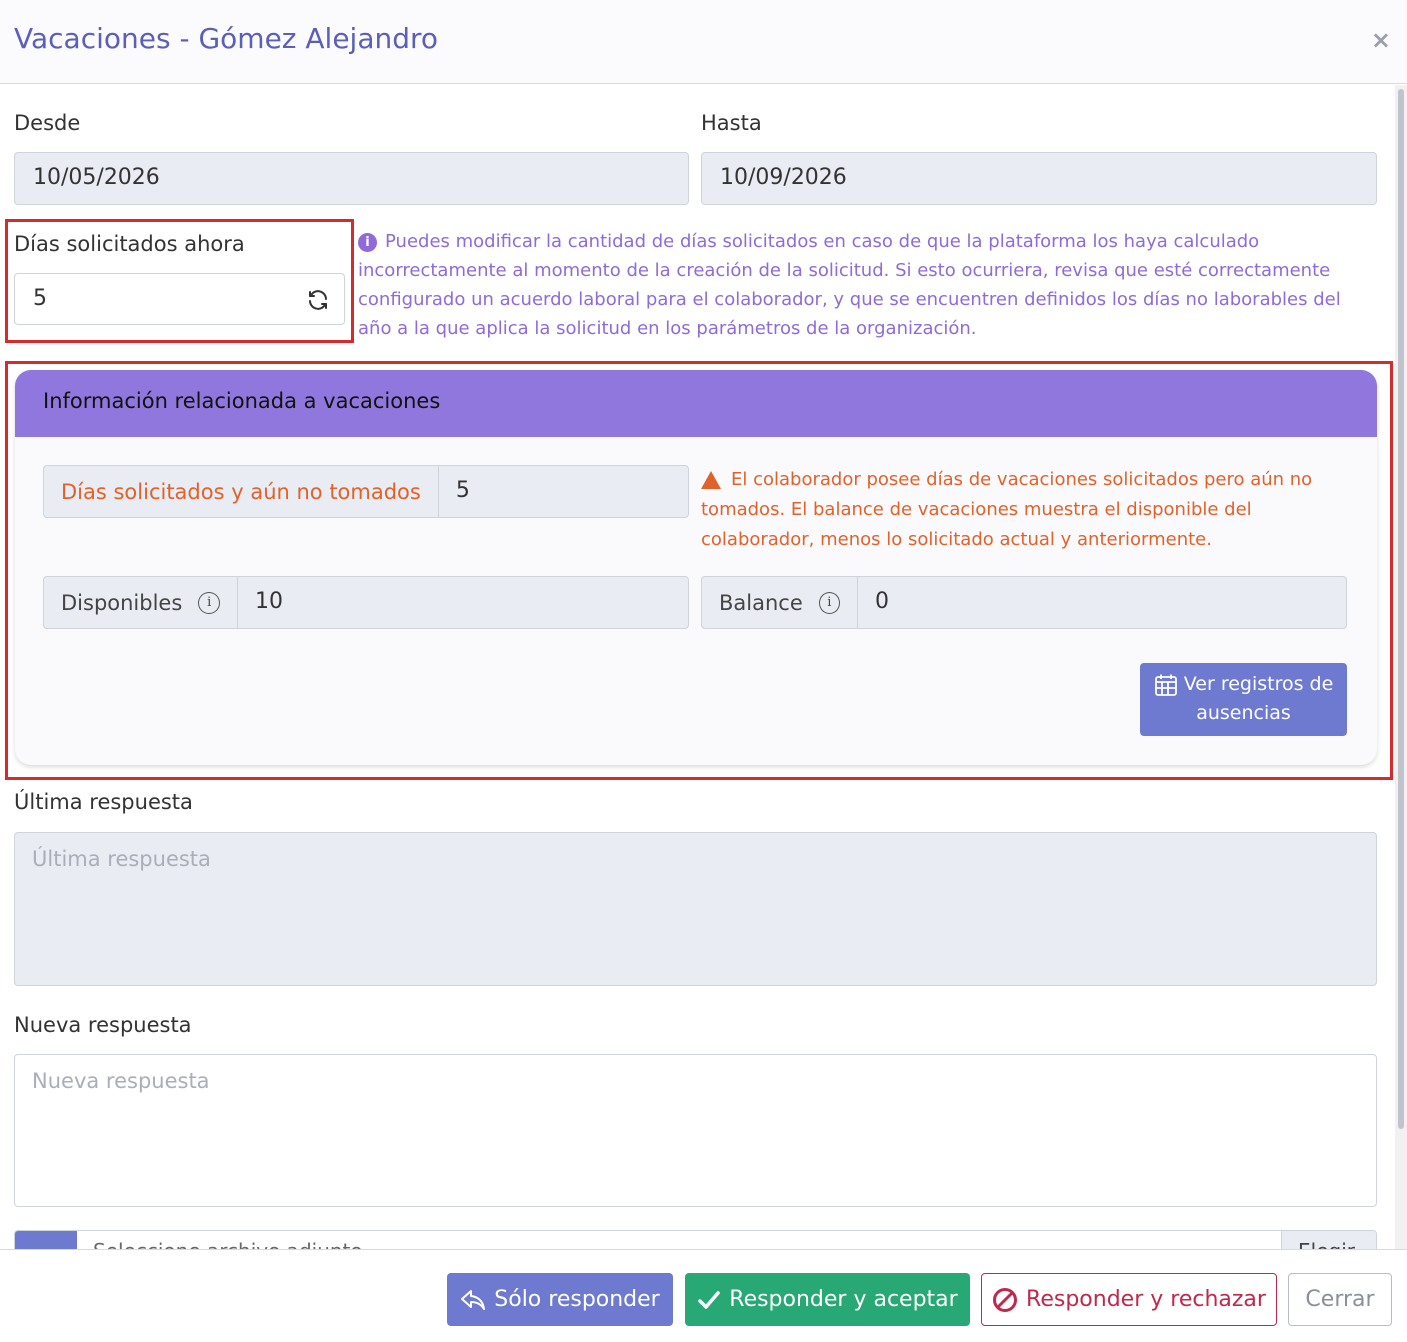 The width and height of the screenshot is (1407, 1342). I want to click on disponibles-group: Disponibles i 10, so click(366, 602).